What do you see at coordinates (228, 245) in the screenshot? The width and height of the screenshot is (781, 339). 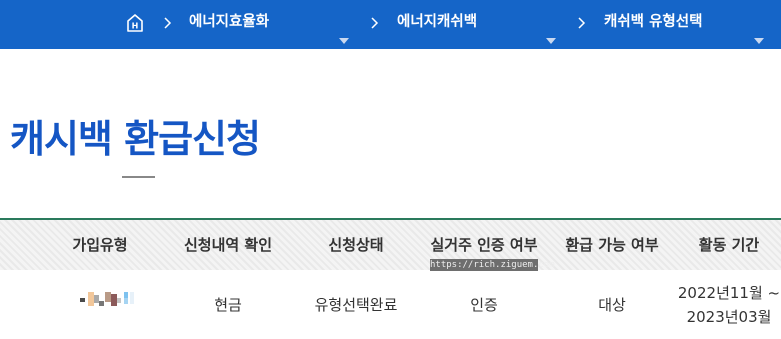 I see `col-header-history: 신청내역 확인` at bounding box center [228, 245].